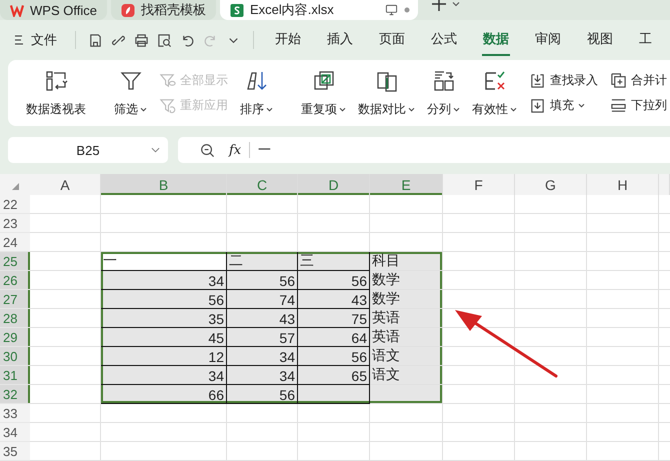 The height and width of the screenshot is (461, 670). I want to click on row-header: 31, so click(15, 375).